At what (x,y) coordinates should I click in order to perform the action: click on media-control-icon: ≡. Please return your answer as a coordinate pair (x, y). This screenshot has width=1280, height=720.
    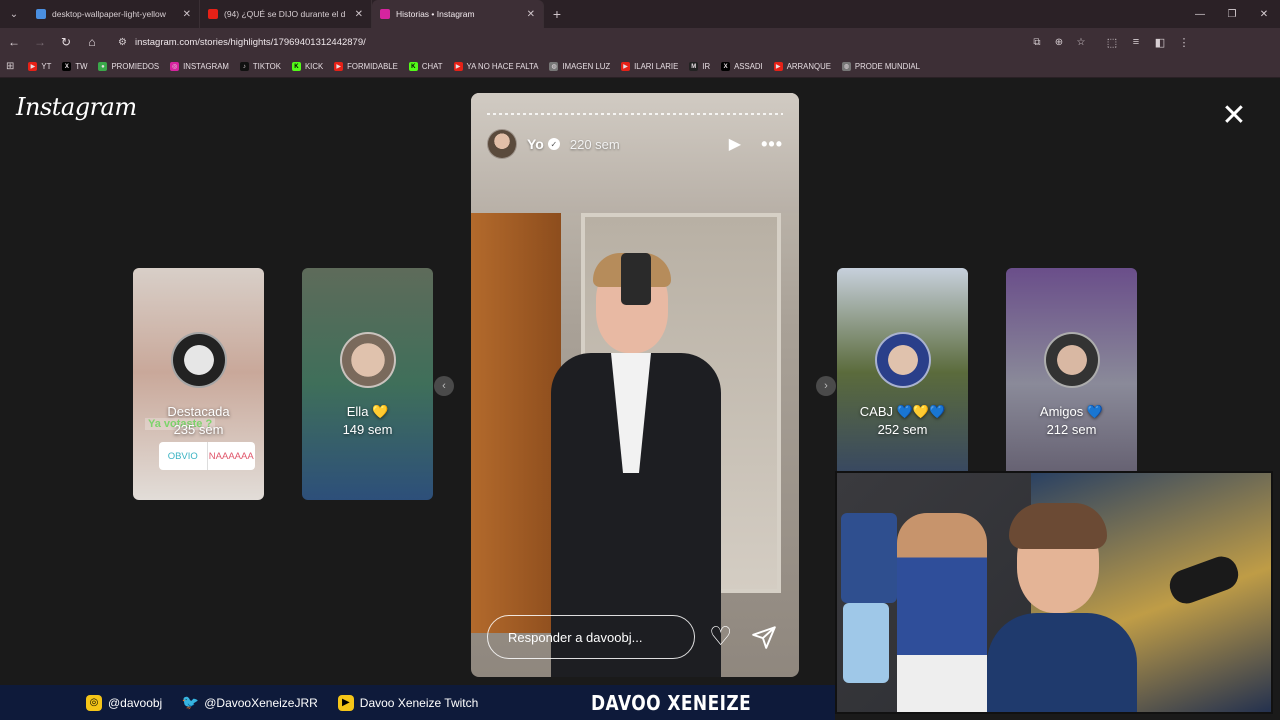
    Looking at the image, I should click on (1136, 42).